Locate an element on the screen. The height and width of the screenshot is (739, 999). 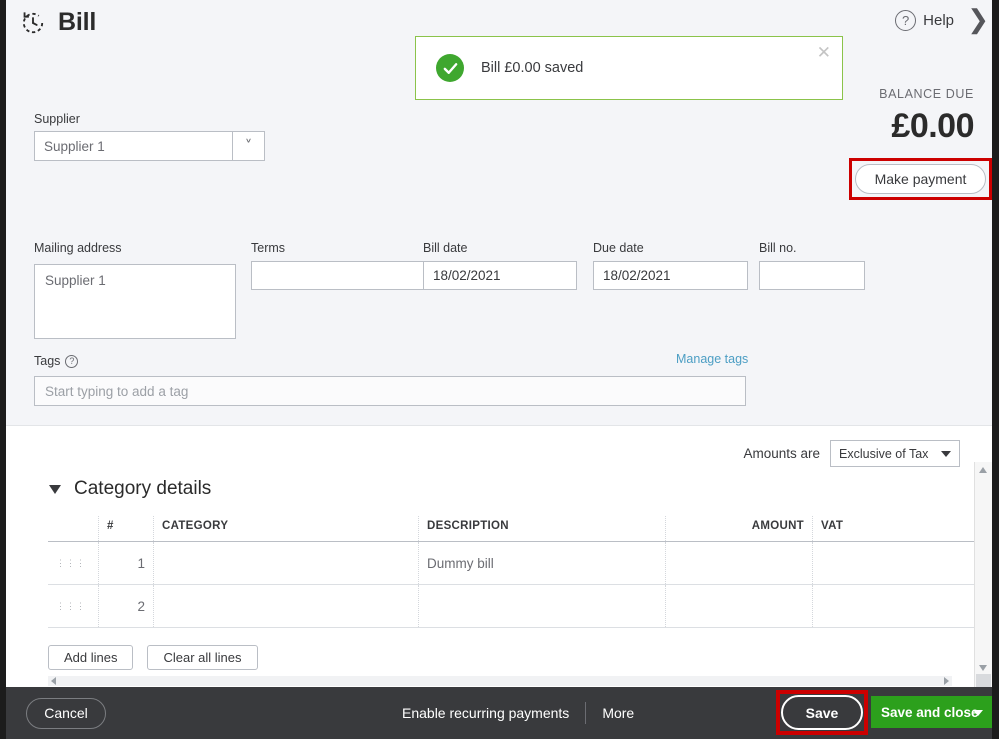
chevron-down-icon: ˅ is located at coordinates (248, 146).